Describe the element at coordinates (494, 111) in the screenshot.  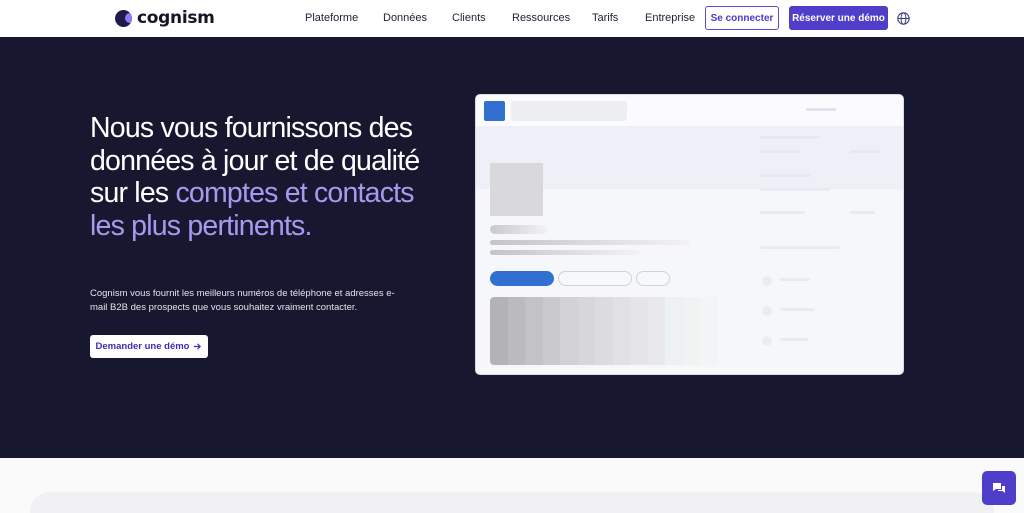
I see `preview-app-icon` at that location.